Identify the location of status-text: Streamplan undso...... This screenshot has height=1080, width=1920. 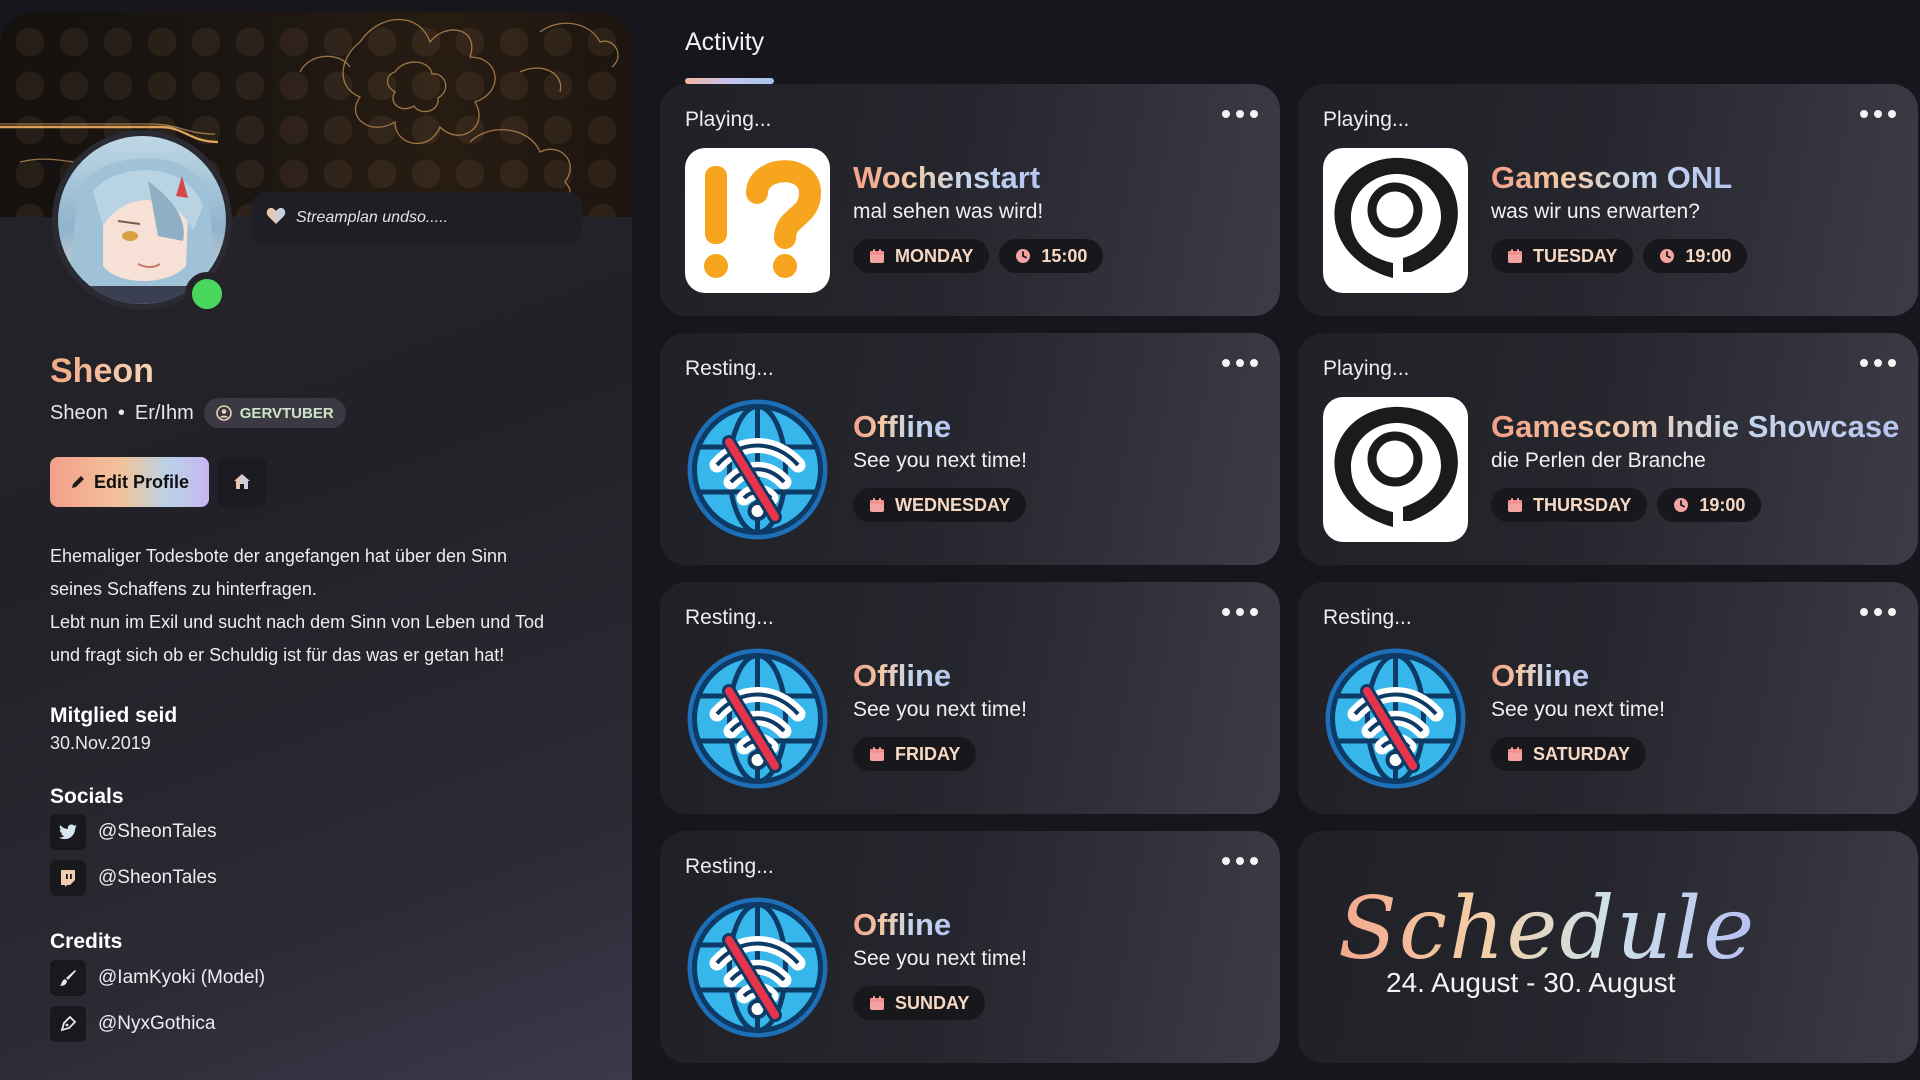
(372, 217).